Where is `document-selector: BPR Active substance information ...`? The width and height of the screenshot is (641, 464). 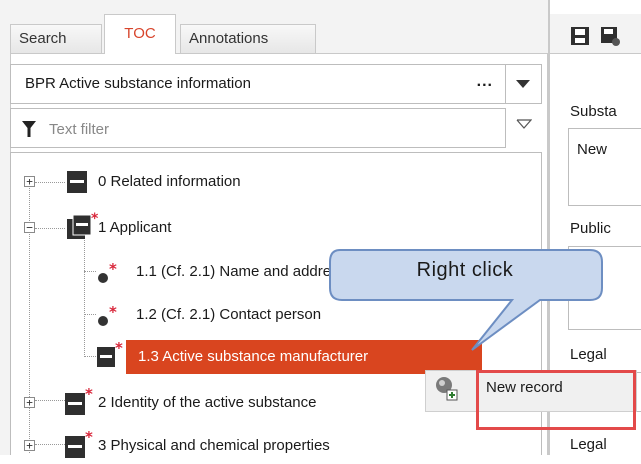
document-selector: BPR Active substance information ... is located at coordinates (258, 84).